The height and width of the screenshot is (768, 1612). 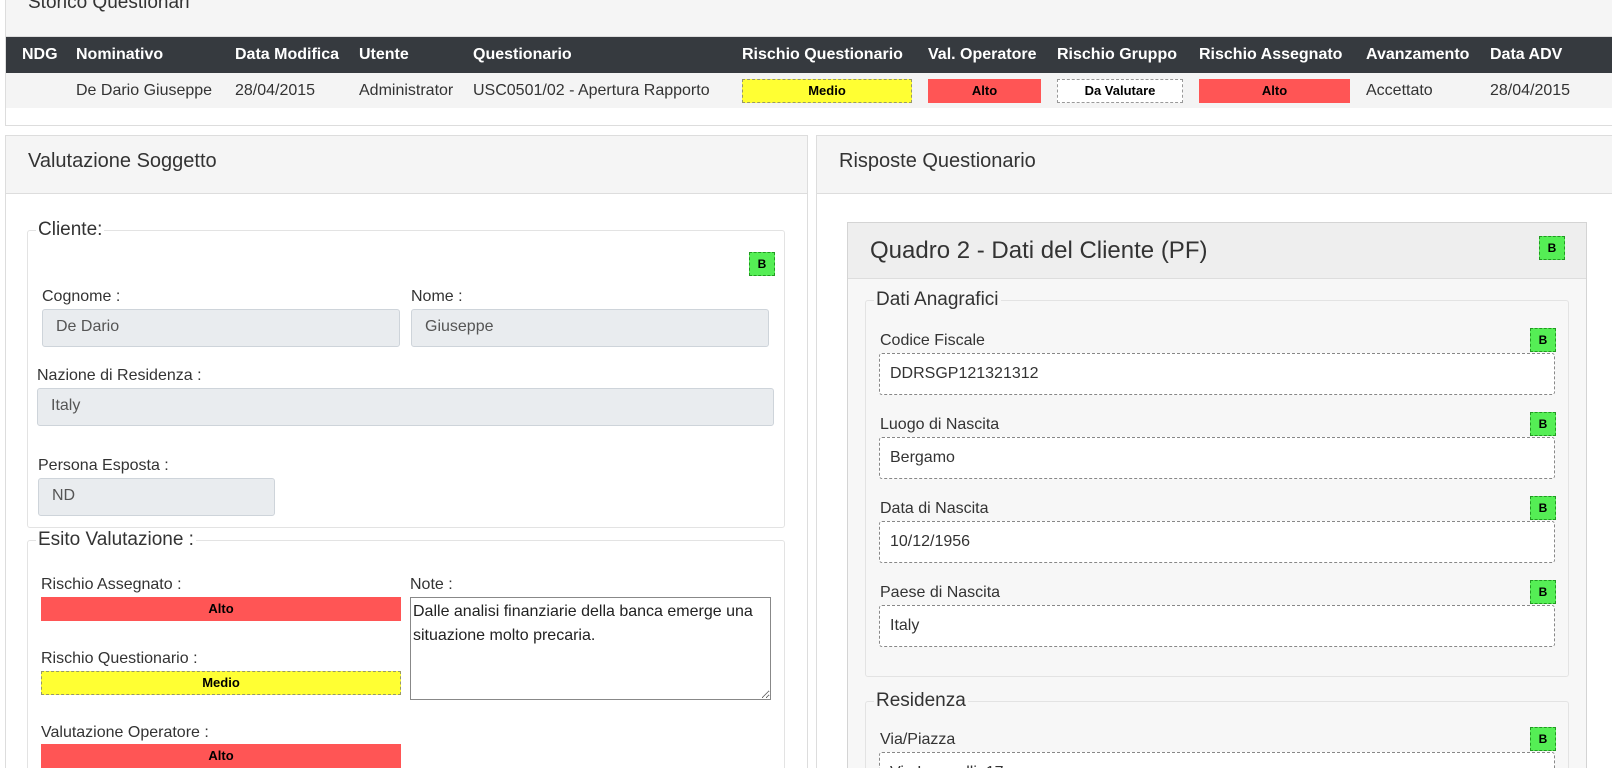 I want to click on risk-badge-unrated: Da Valutare, so click(x=1120, y=90).